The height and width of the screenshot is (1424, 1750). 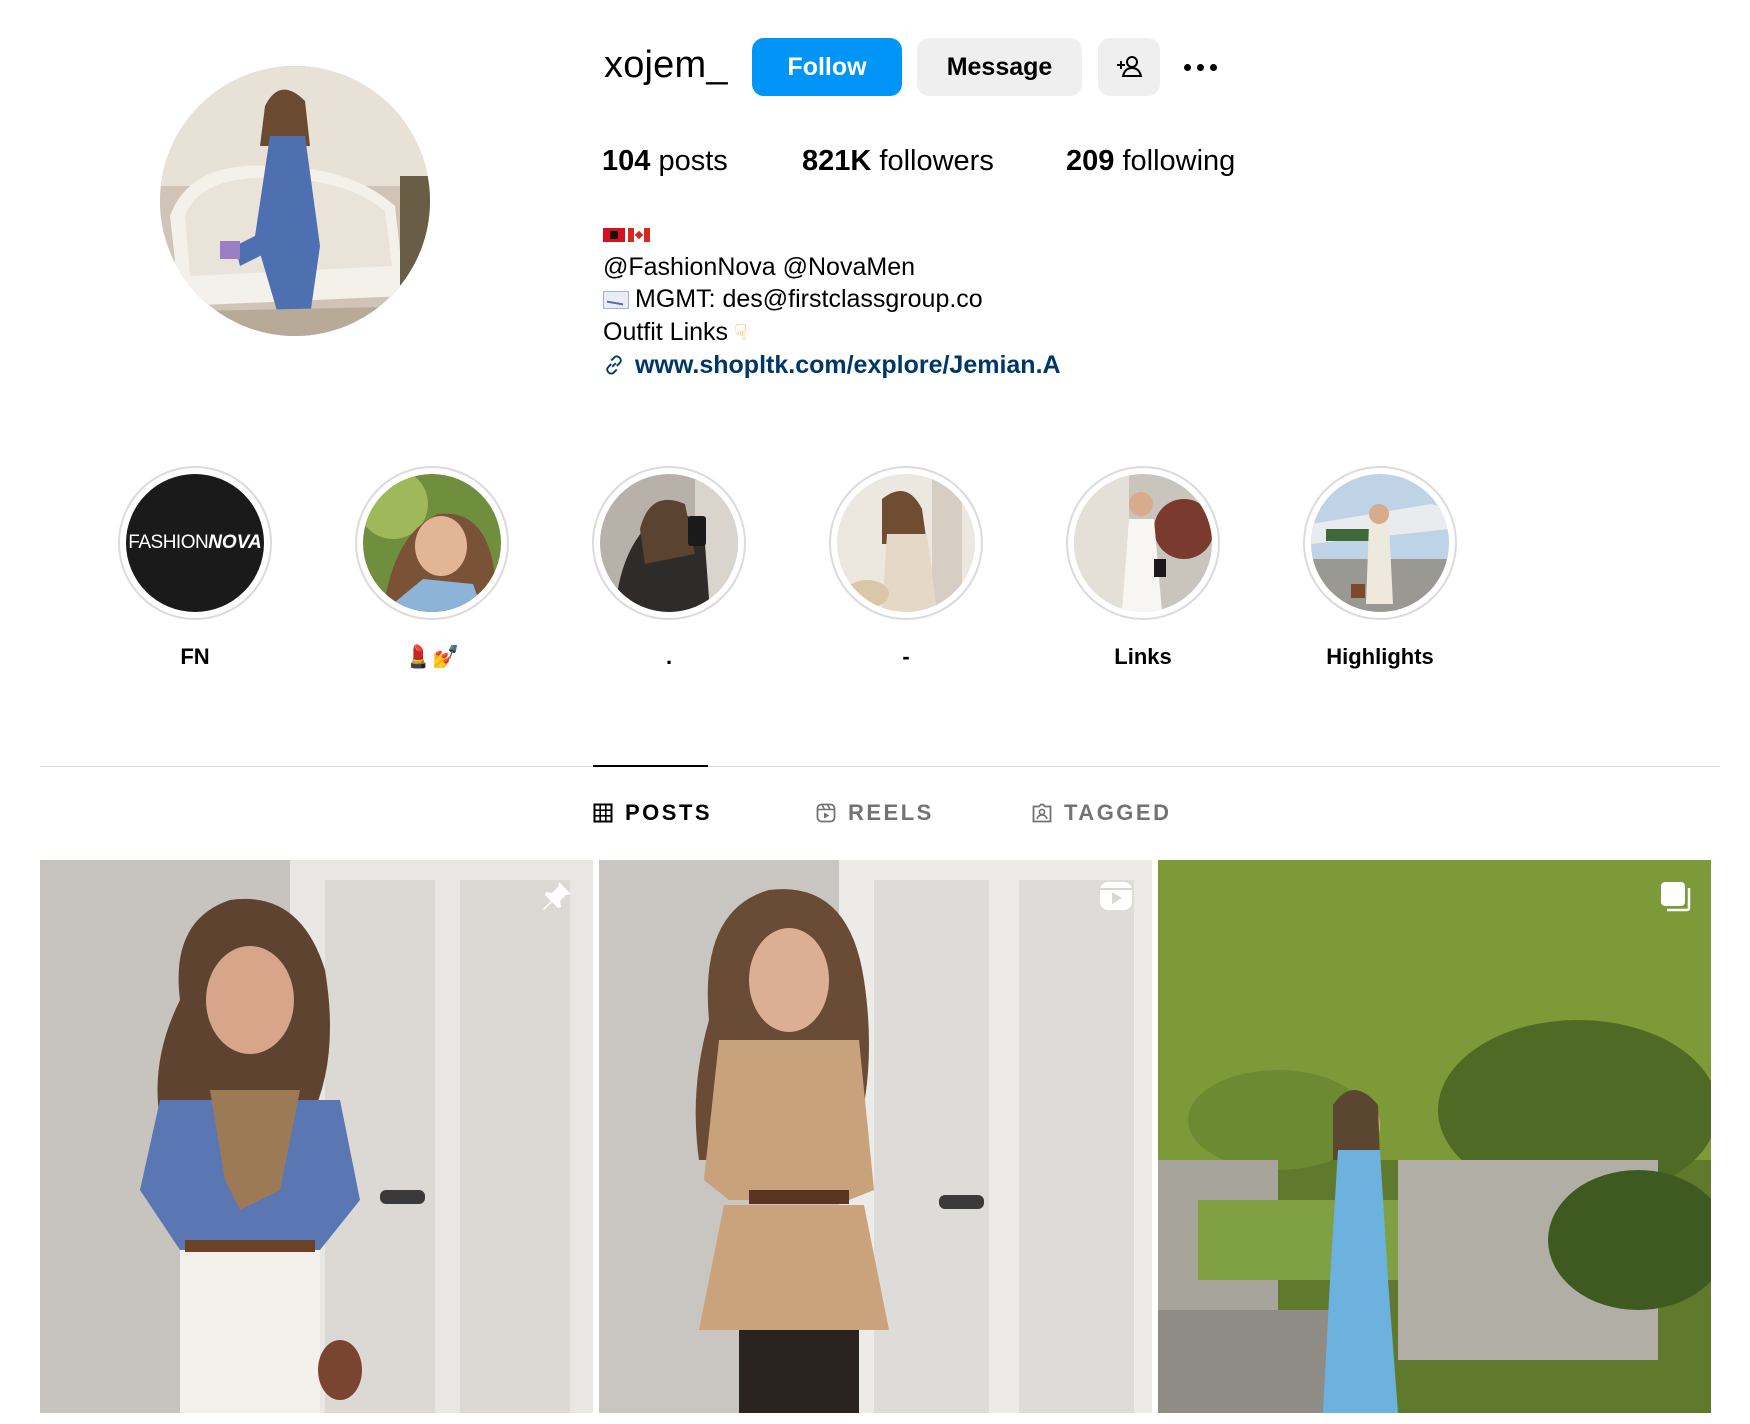 What do you see at coordinates (880, 766) in the screenshot?
I see `tabs-divider` at bounding box center [880, 766].